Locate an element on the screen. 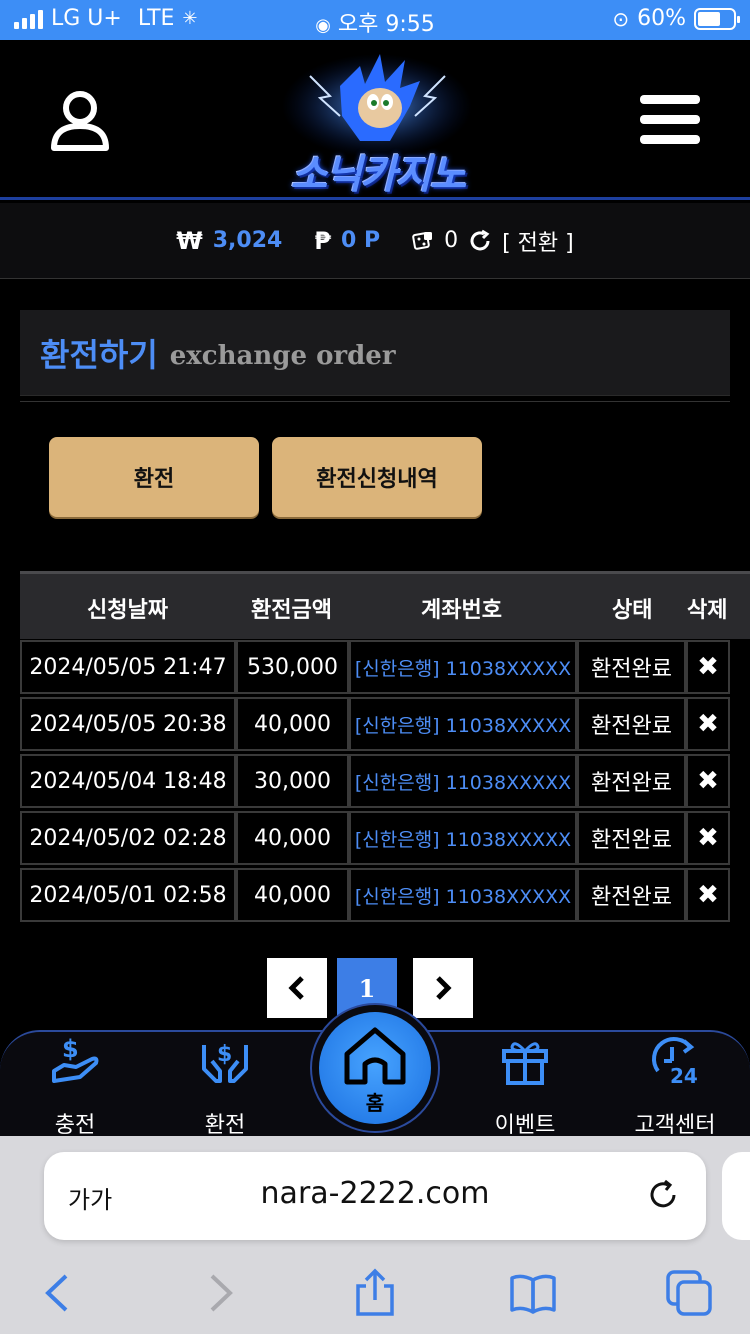 The width and height of the screenshot is (750, 1334). sonic-mascot-icon is located at coordinates (377, 106).